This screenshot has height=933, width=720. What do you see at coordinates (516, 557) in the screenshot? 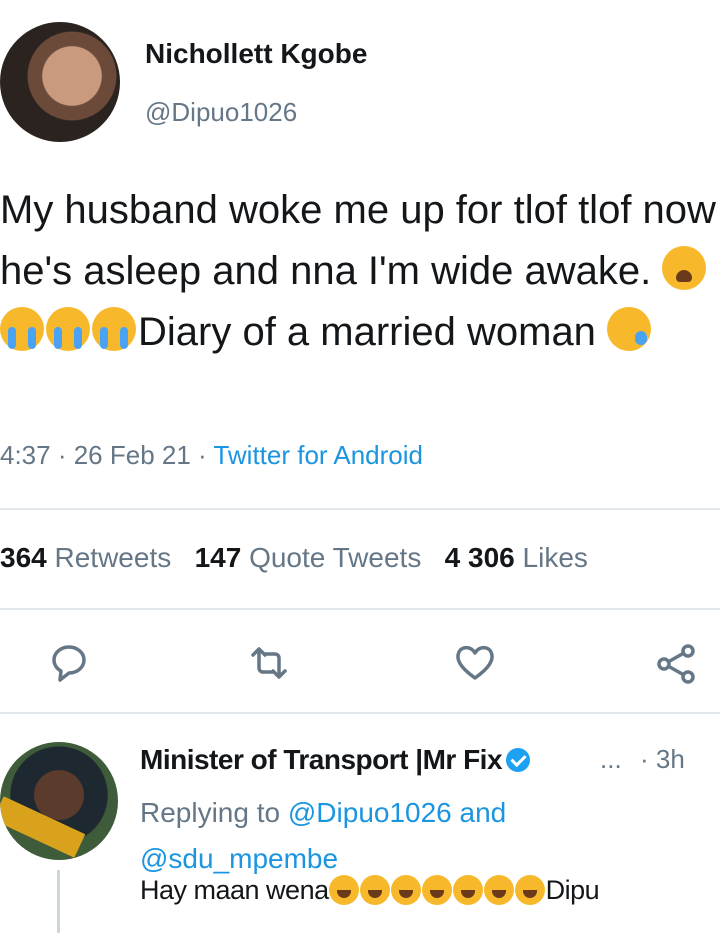
I see `likes-stat: 4 306 Likes` at bounding box center [516, 557].